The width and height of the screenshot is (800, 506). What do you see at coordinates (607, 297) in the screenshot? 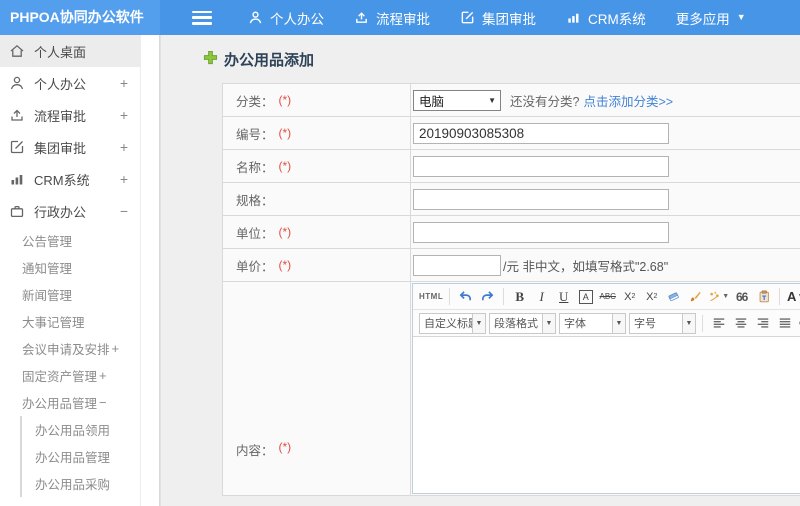
I see `strikethrough-button: ABC` at bounding box center [607, 297].